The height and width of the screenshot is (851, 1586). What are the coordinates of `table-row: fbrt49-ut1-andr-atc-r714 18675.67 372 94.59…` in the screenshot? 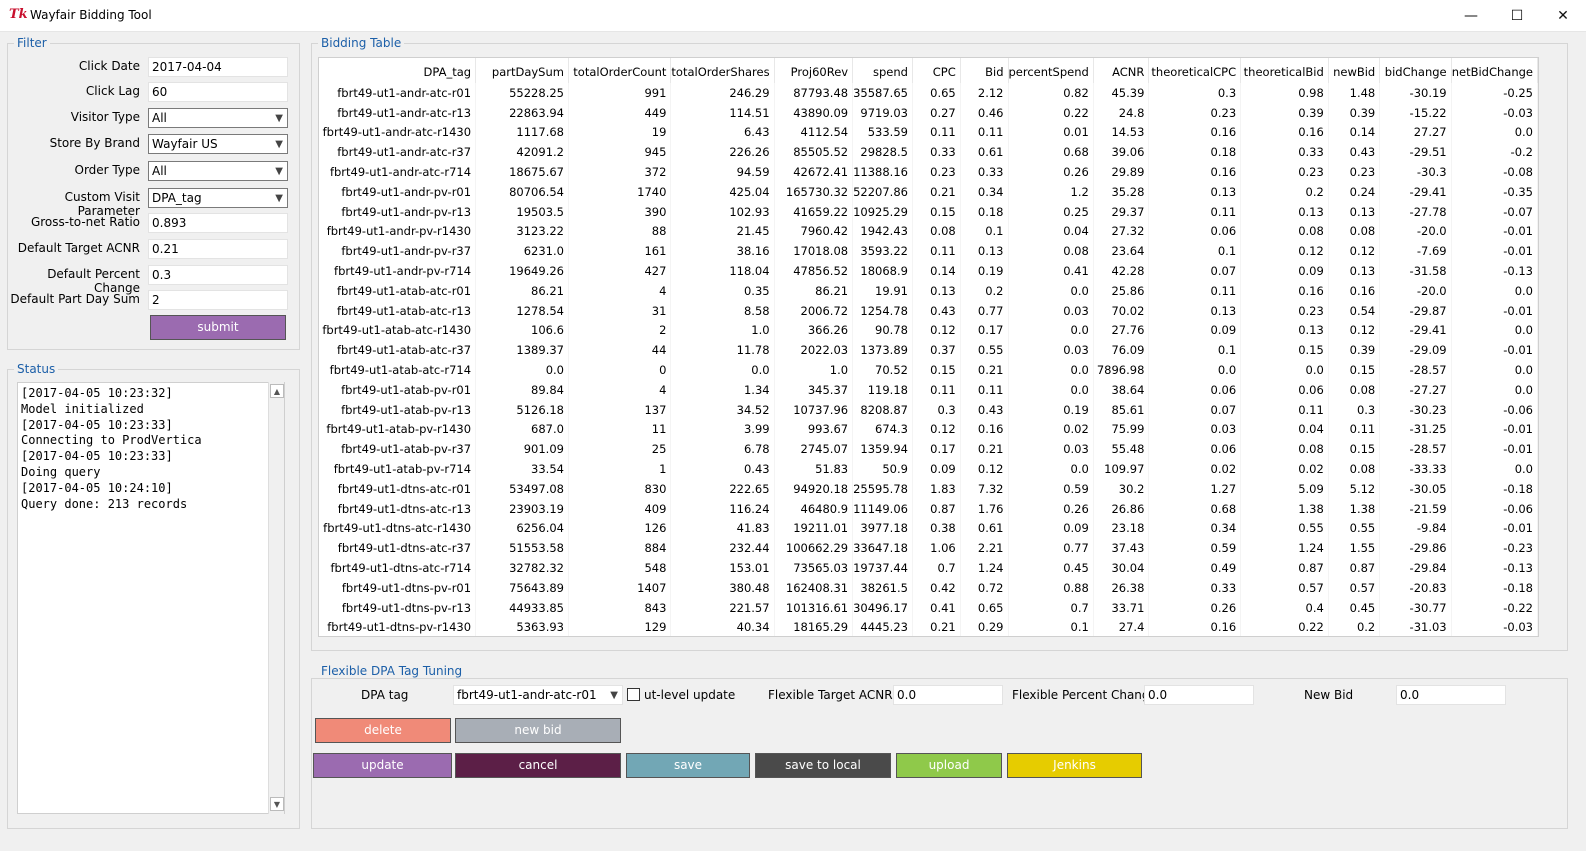 It's located at (928, 172).